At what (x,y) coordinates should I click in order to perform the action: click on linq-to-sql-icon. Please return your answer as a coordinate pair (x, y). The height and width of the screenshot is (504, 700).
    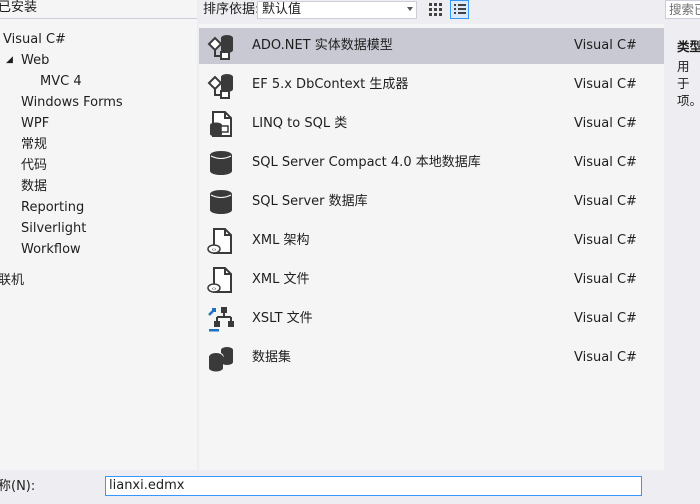
    Looking at the image, I should click on (221, 124).